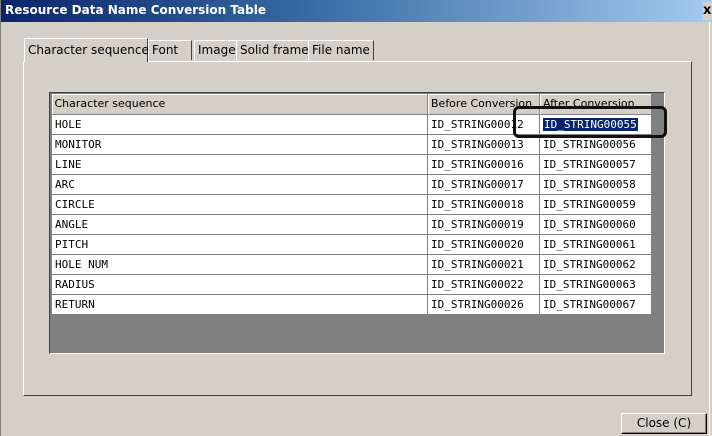 This screenshot has height=436, width=712. I want to click on table-row: MONITOR ID_STRING00013 ID_STRING00056, so click(351, 144).